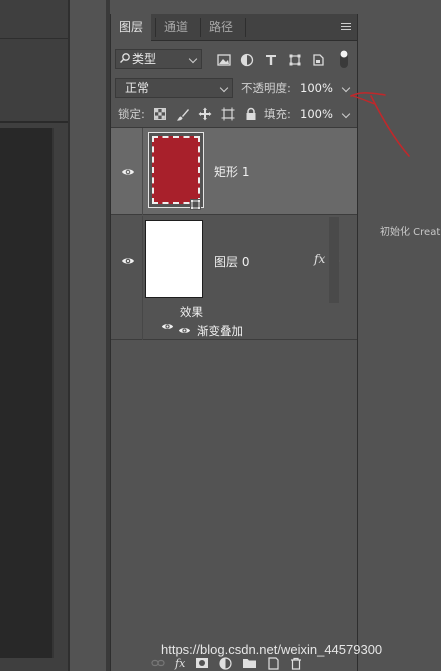 The height and width of the screenshot is (671, 441). I want to click on document-tabbar-edge, so click(35, 38).